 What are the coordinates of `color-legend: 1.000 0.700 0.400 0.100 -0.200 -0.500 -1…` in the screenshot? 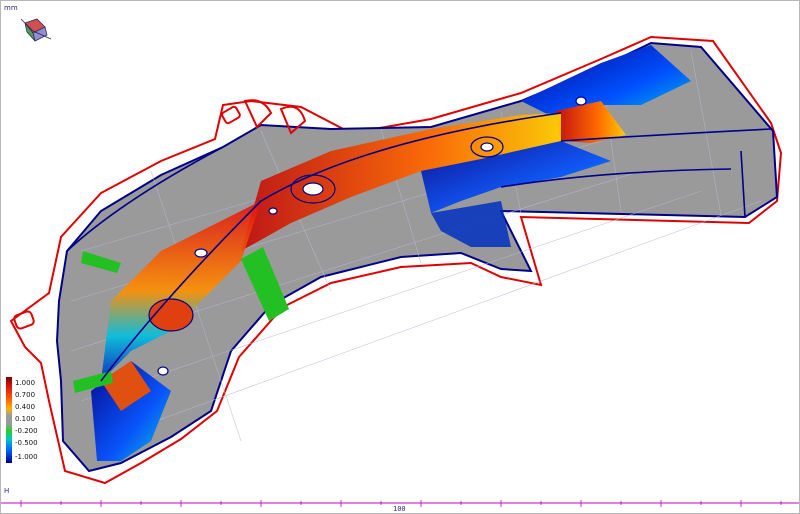 It's located at (36, 422).